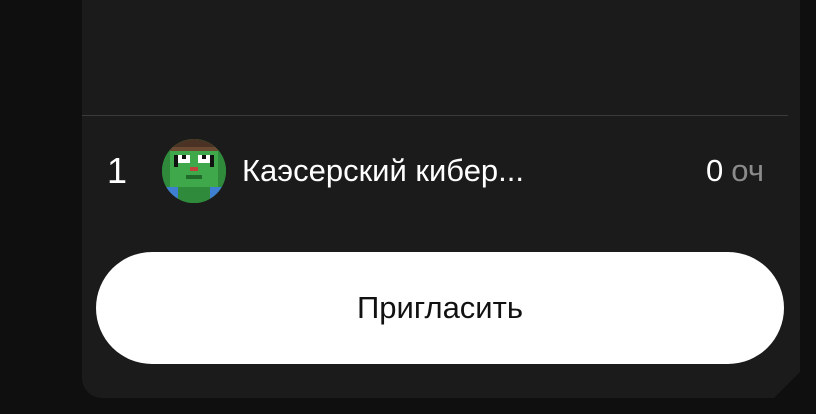  Describe the element at coordinates (435, 115) in the screenshot. I see `divider` at that location.